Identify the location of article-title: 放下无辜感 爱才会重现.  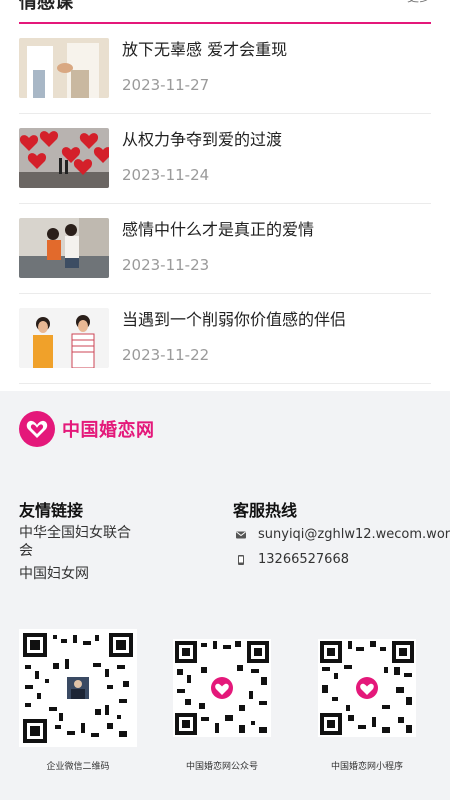
(204, 48).